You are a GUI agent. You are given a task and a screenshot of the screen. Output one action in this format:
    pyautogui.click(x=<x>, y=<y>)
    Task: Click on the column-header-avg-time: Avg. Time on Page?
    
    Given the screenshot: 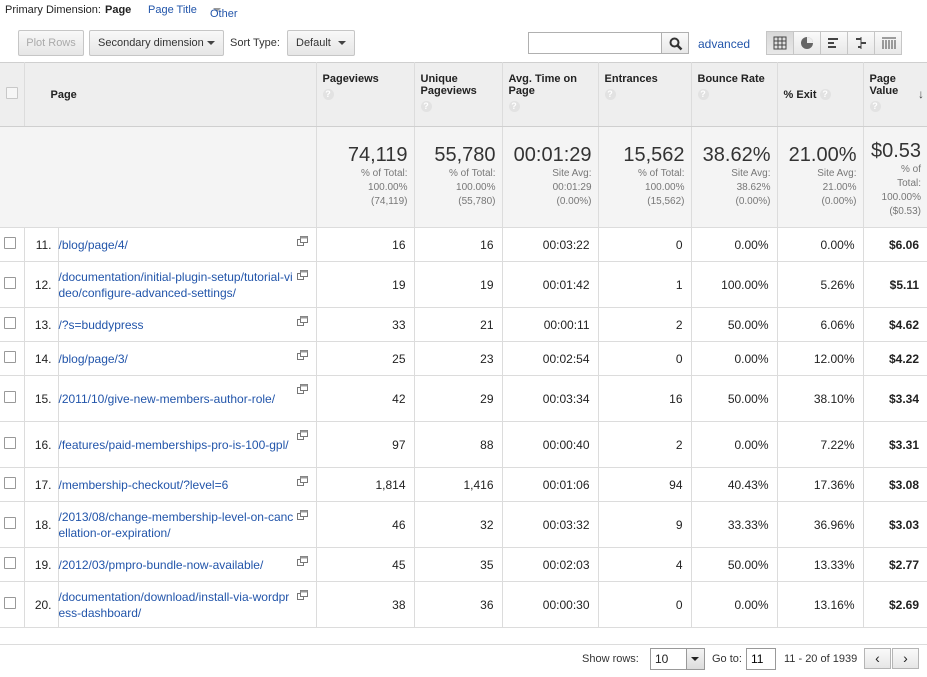 What is the action you would take?
    pyautogui.click(x=550, y=94)
    